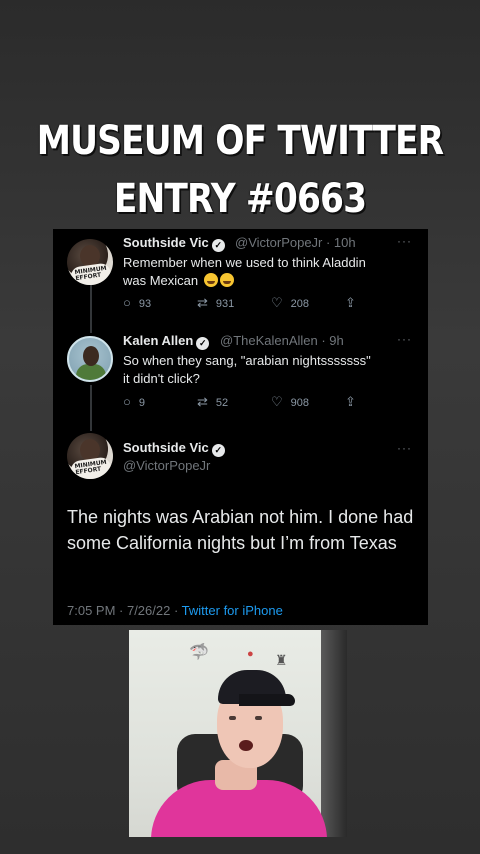  What do you see at coordinates (166, 341) in the screenshot?
I see `tweet2-author: Kalen Allen ✓` at bounding box center [166, 341].